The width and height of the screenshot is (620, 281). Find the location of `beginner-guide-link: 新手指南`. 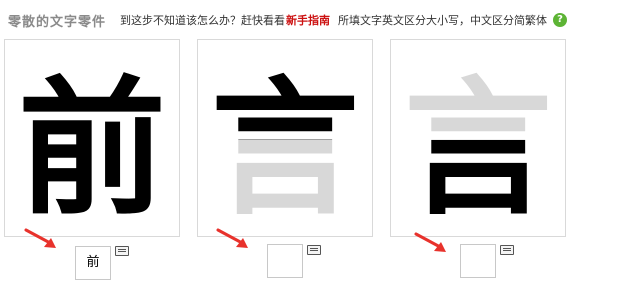

beginner-guide-link: 新手指南 is located at coordinates (308, 20).